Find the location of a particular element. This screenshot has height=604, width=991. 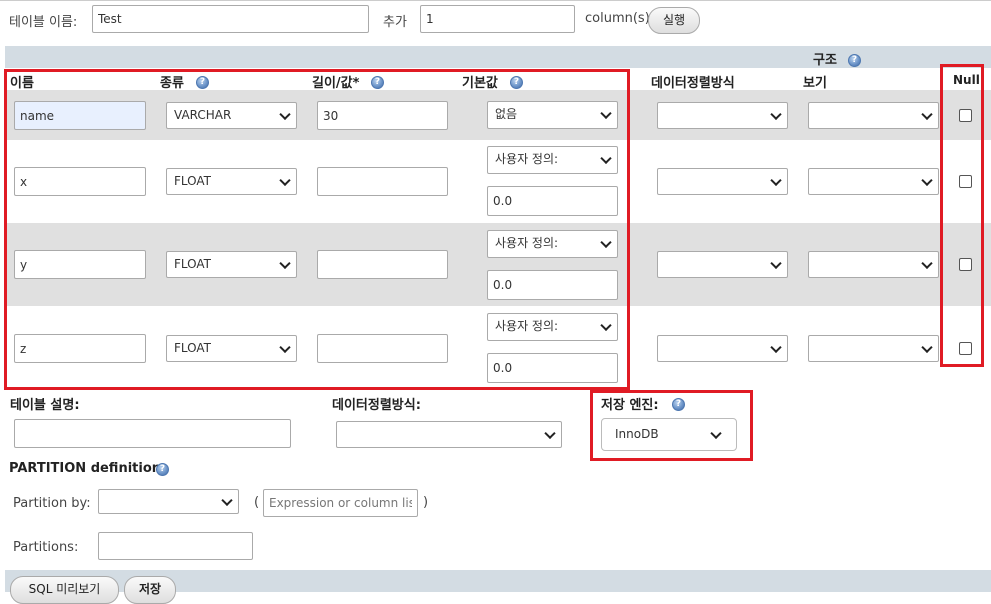

table-comment-label: 테이블 설명: is located at coordinates (45, 405).